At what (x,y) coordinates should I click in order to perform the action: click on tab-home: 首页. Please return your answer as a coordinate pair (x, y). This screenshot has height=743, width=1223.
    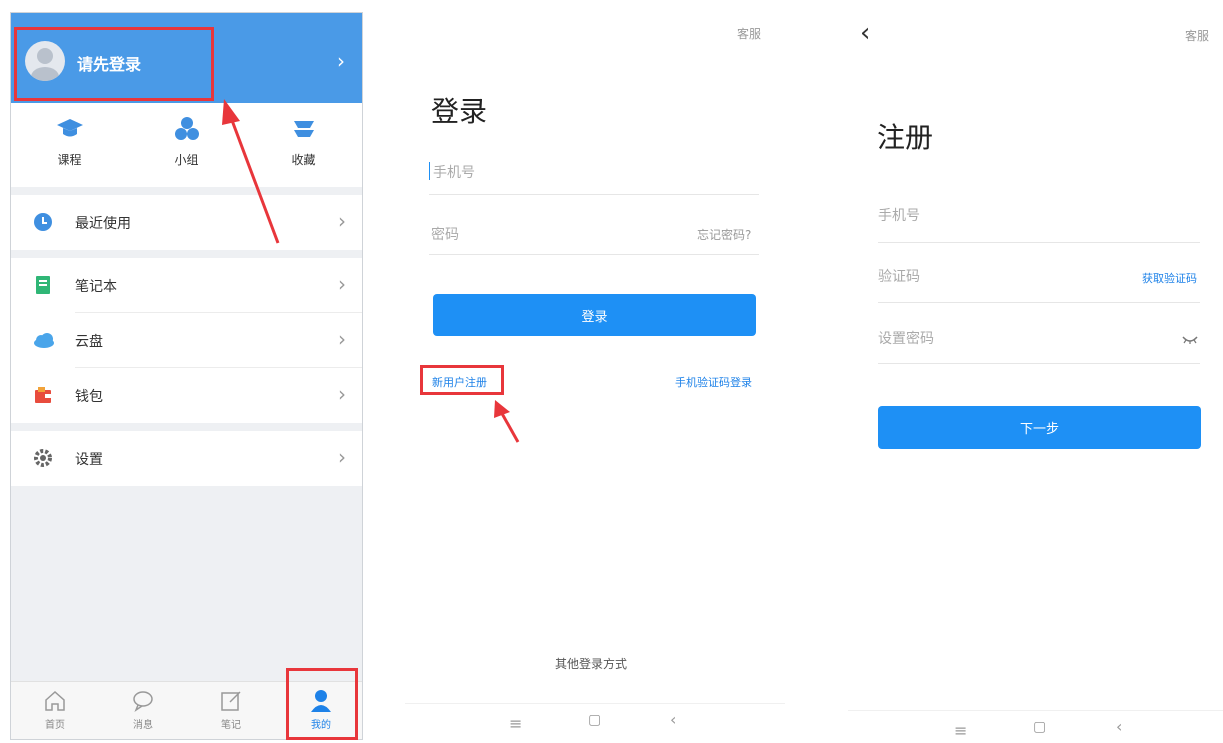
    Looking at the image, I should click on (55, 709).